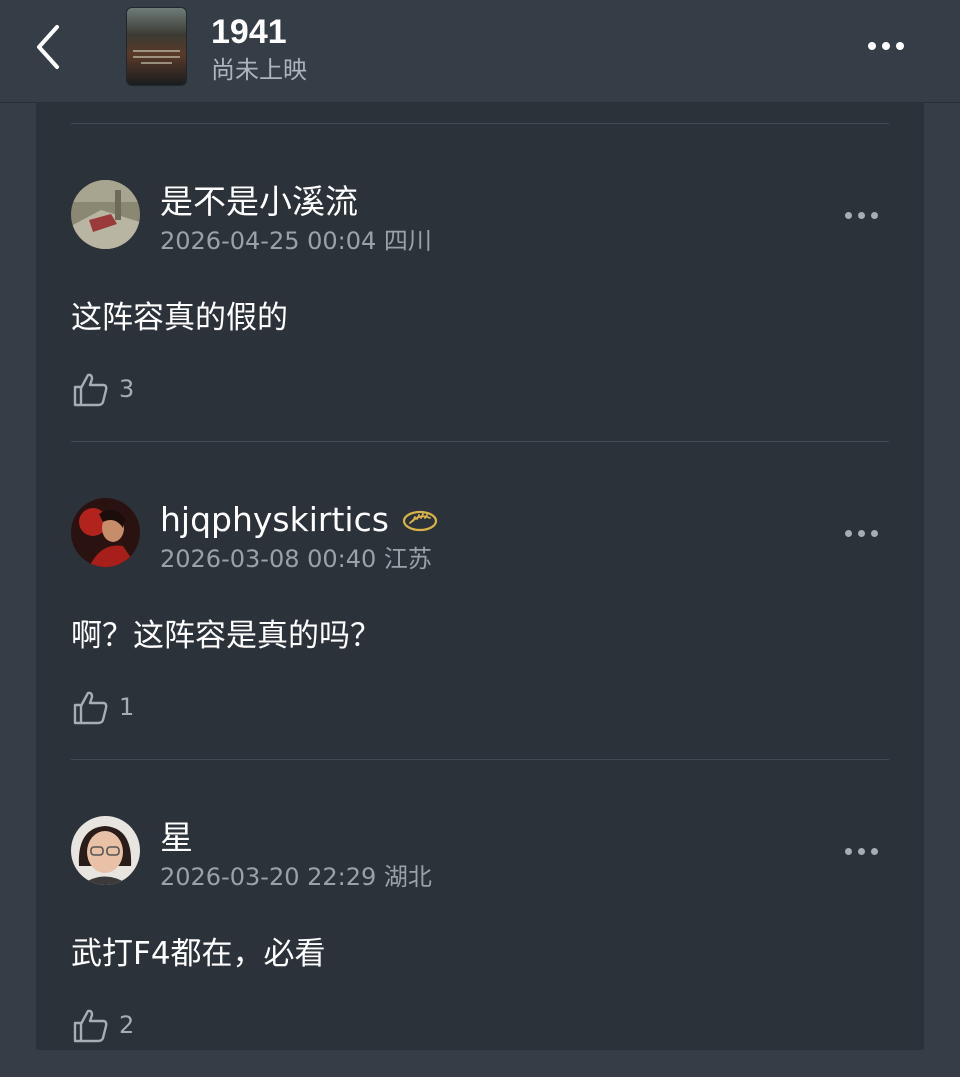 The width and height of the screenshot is (960, 1077). What do you see at coordinates (407, 241) in the screenshot?
I see `comment-location: 四川` at bounding box center [407, 241].